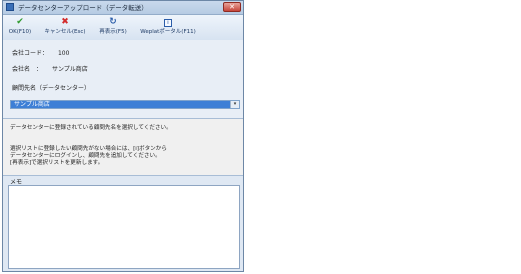  What do you see at coordinates (57, 163) in the screenshot?
I see `message-line-4: [再表示]で選択リストを更新します。` at bounding box center [57, 163].